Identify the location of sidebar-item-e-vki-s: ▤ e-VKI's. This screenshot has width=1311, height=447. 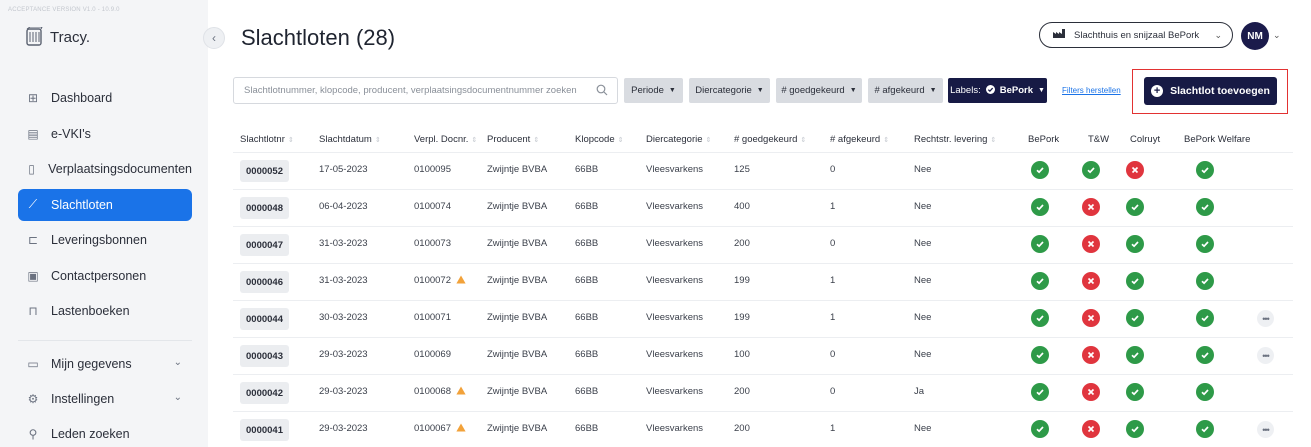
(105, 134).